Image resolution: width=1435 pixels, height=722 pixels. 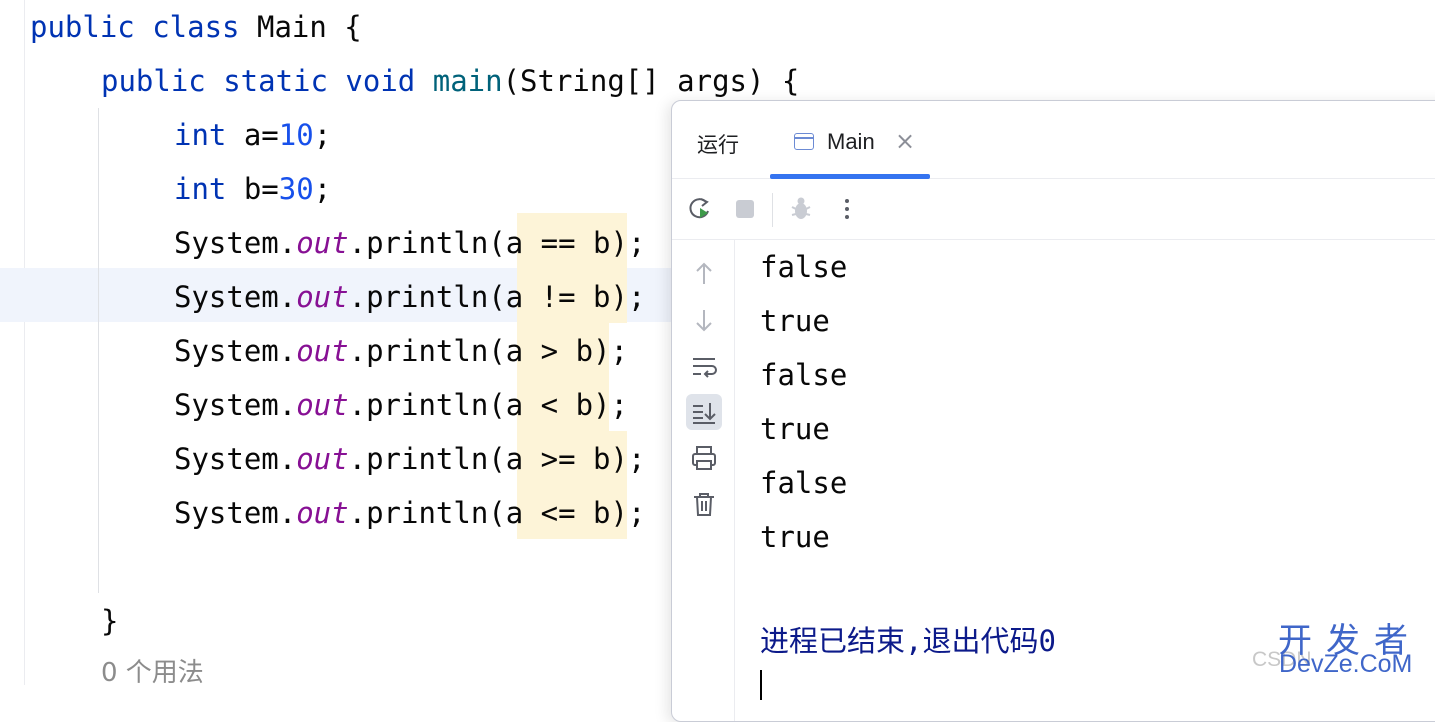 What do you see at coordinates (497, 513) in the screenshot?
I see `code-token: .println(a <= b);` at bounding box center [497, 513].